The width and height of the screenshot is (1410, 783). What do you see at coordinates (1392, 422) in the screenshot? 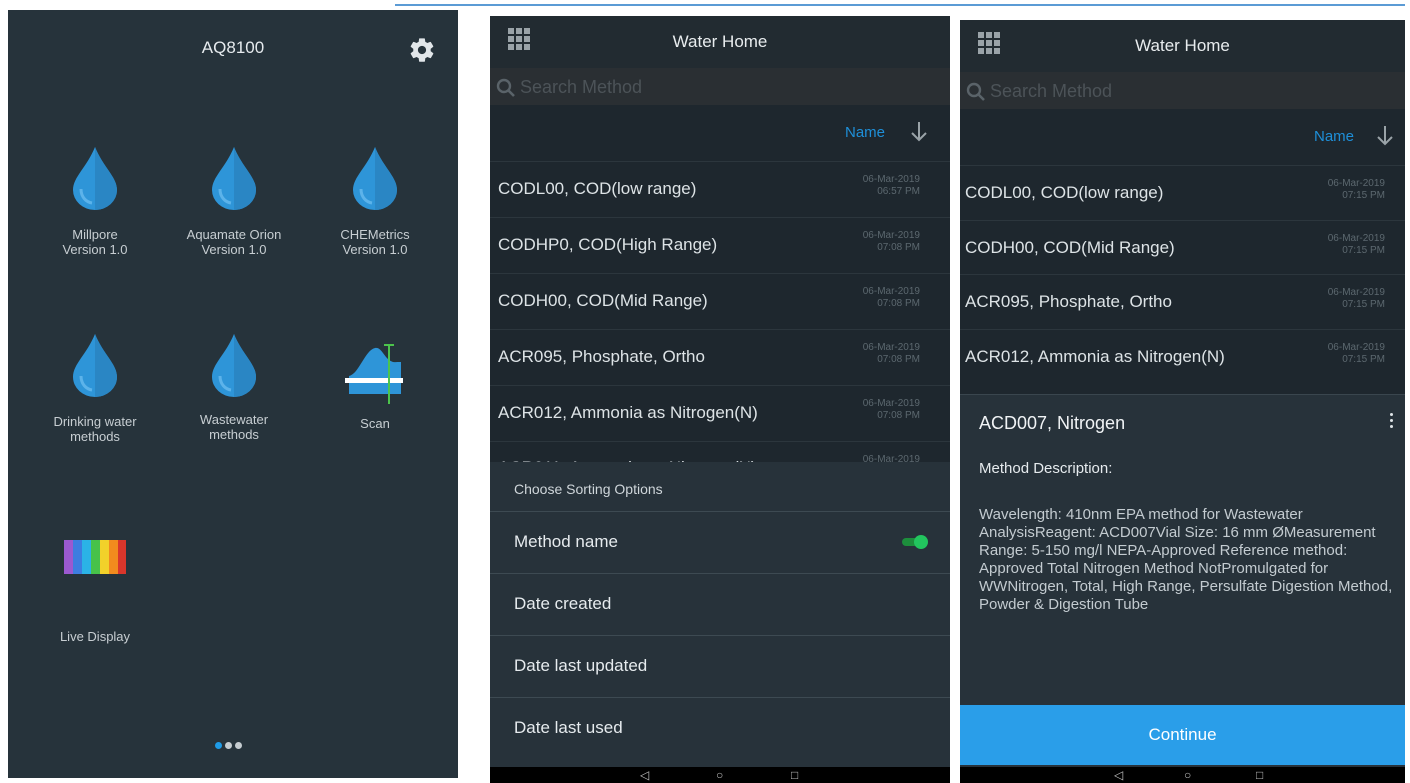
I see `more-options-icon` at bounding box center [1392, 422].